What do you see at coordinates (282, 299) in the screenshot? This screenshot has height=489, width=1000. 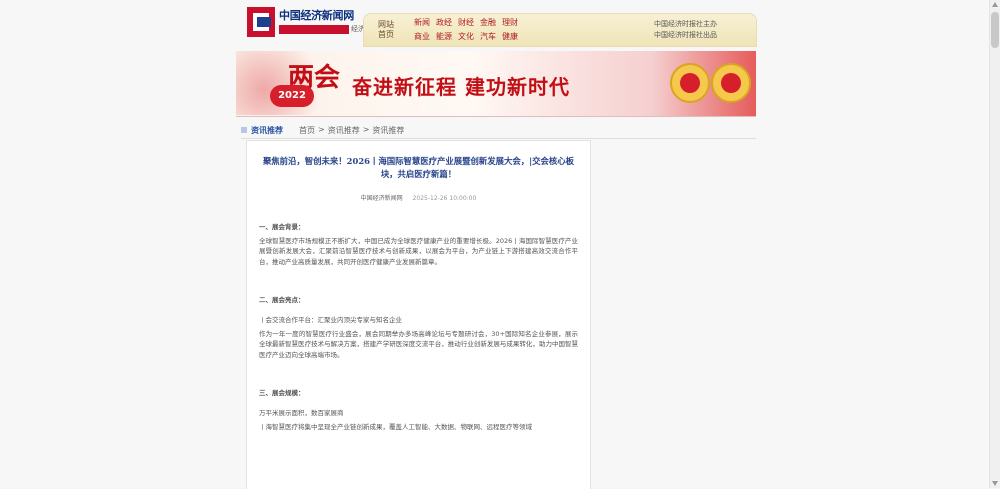 I see `section-heading: 二、展会亮点：` at bounding box center [282, 299].